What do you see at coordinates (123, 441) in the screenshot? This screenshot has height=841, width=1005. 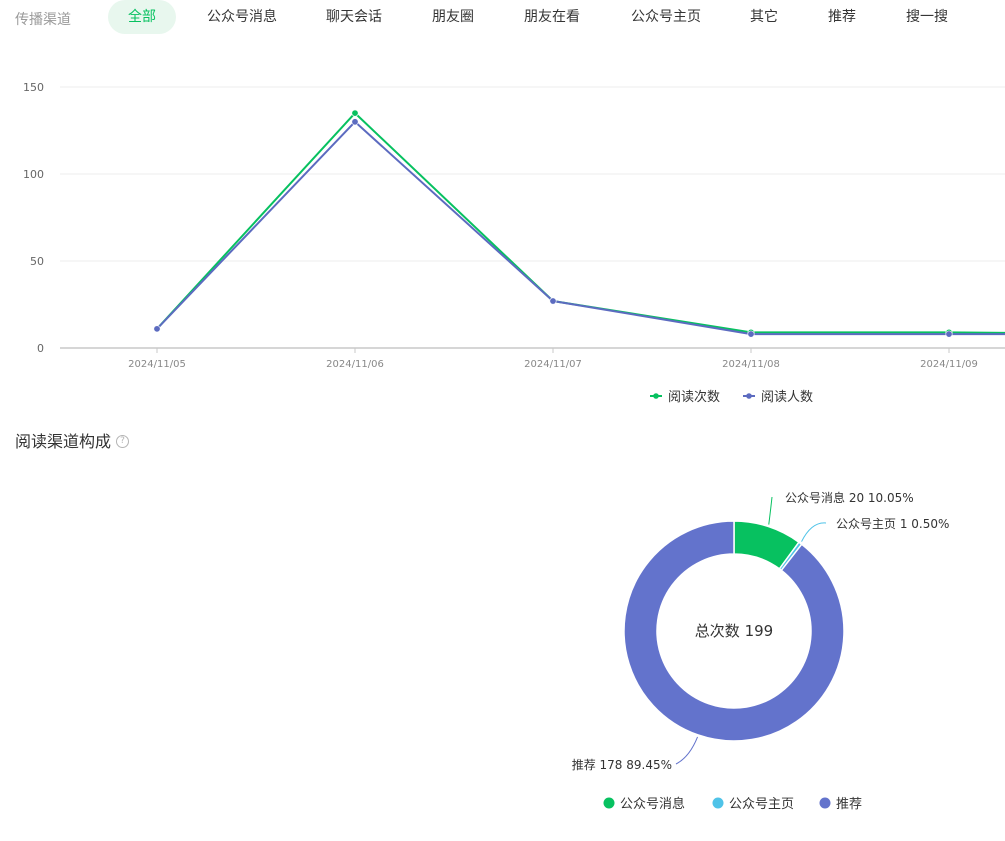 I see `question-circle-icon: ?` at bounding box center [123, 441].